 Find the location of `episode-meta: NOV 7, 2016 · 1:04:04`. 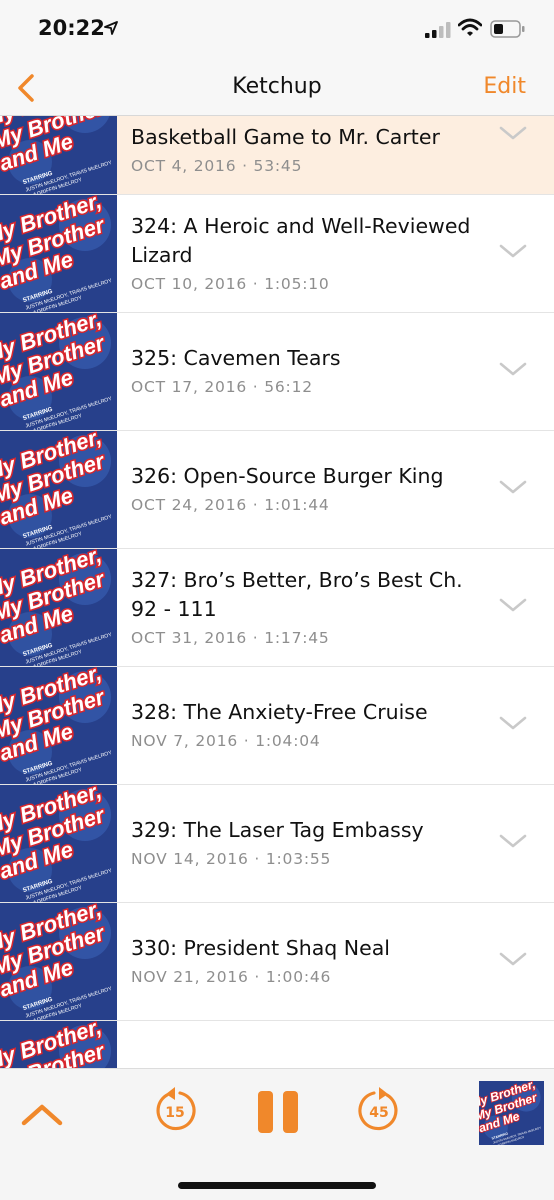

episode-meta: NOV 7, 2016 · 1:04:04 is located at coordinates (226, 741).